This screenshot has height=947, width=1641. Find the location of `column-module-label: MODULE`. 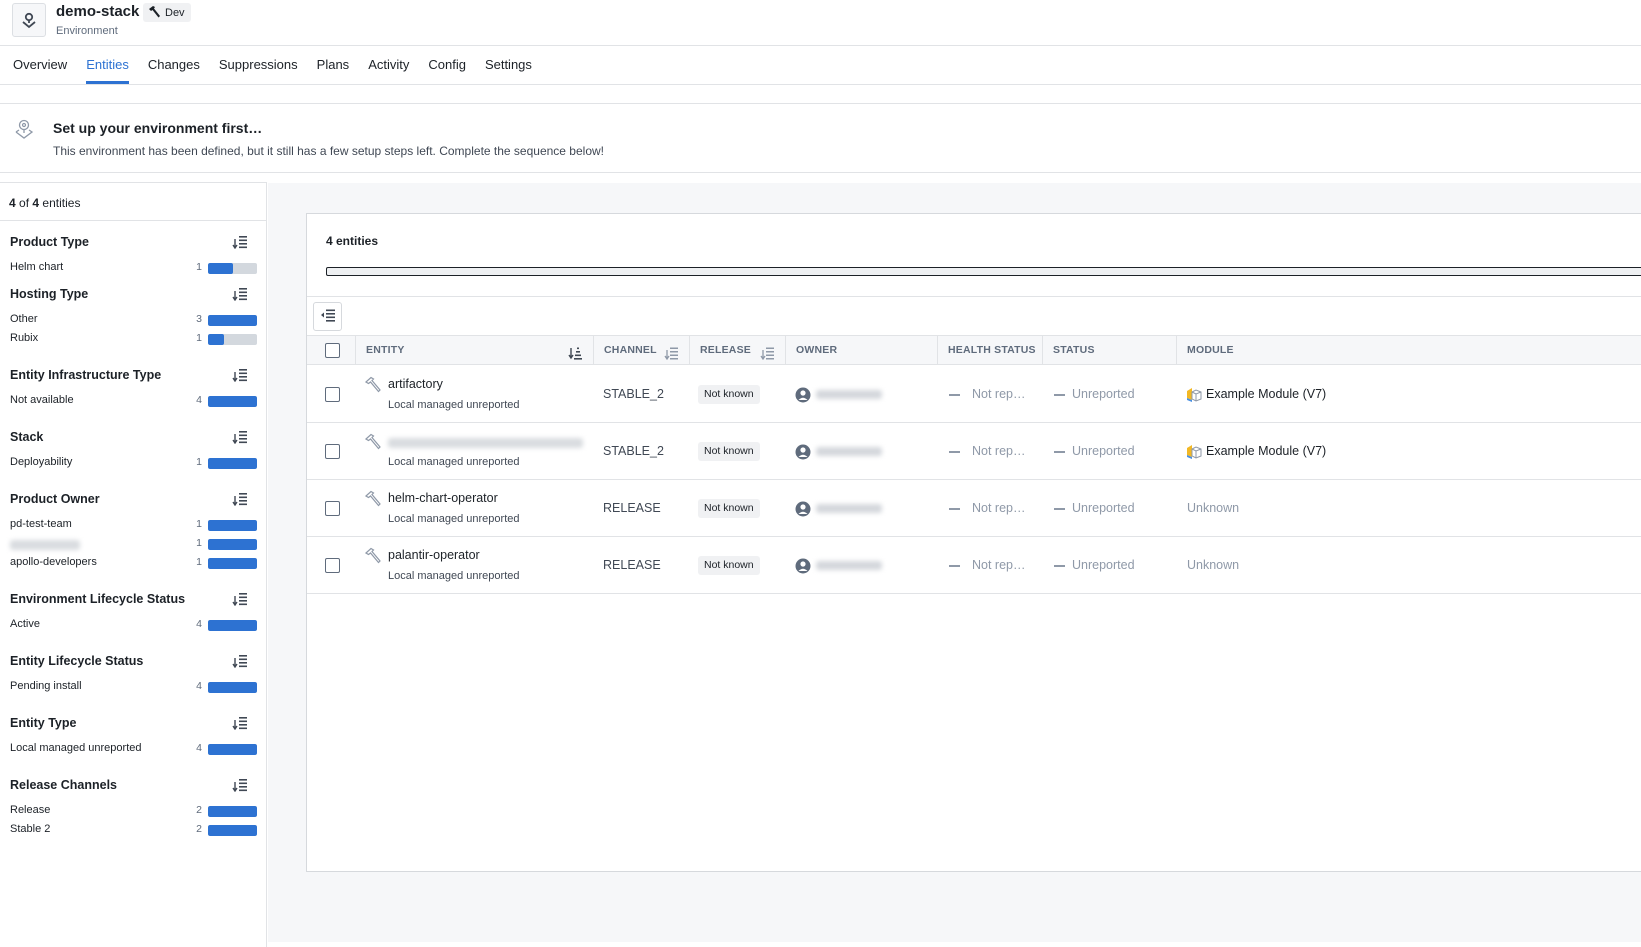

column-module-label: MODULE is located at coordinates (1210, 350).